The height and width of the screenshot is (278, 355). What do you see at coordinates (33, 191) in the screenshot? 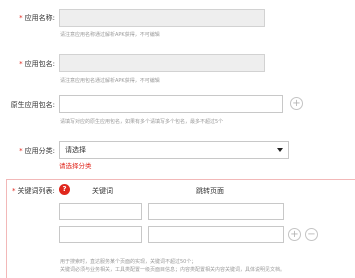
I see `keywords-label: * 关键词列表:` at bounding box center [33, 191].